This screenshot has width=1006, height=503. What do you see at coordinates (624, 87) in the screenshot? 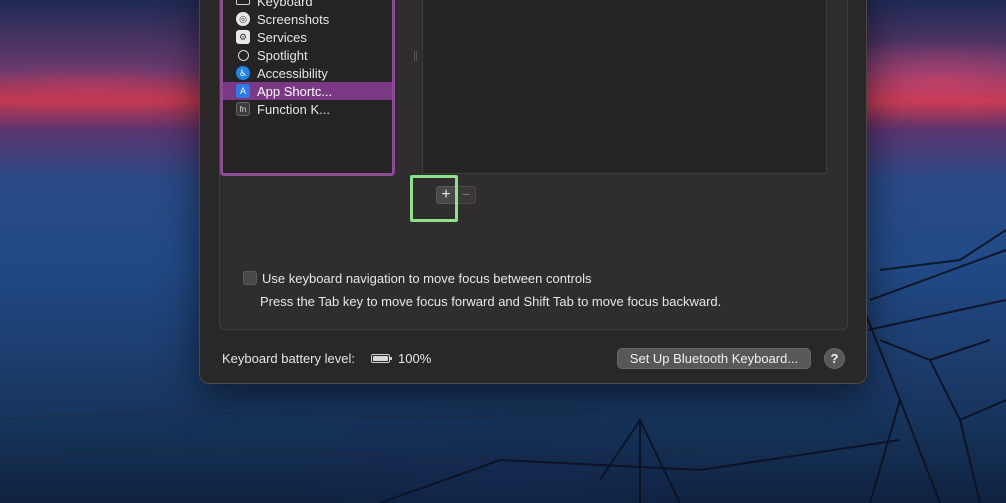
I see `shortcut-table` at bounding box center [624, 87].